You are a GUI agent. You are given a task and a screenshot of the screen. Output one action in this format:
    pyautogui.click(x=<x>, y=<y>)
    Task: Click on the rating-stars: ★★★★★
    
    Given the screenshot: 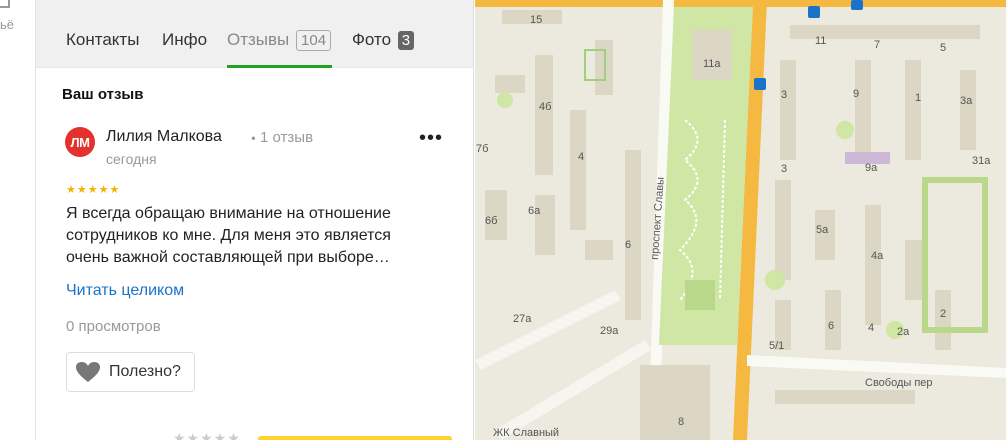 What is the action you would take?
    pyautogui.click(x=93, y=190)
    